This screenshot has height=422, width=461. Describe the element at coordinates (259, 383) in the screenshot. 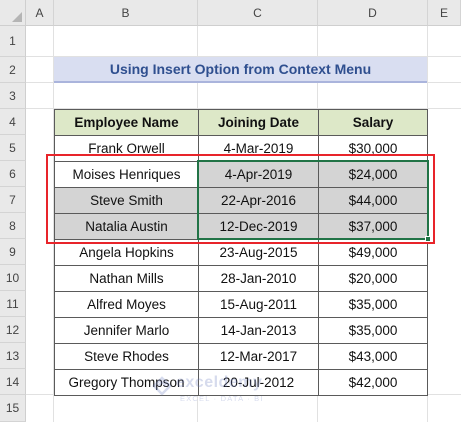

I see `cell-date: 20-Jul-2012` at that location.